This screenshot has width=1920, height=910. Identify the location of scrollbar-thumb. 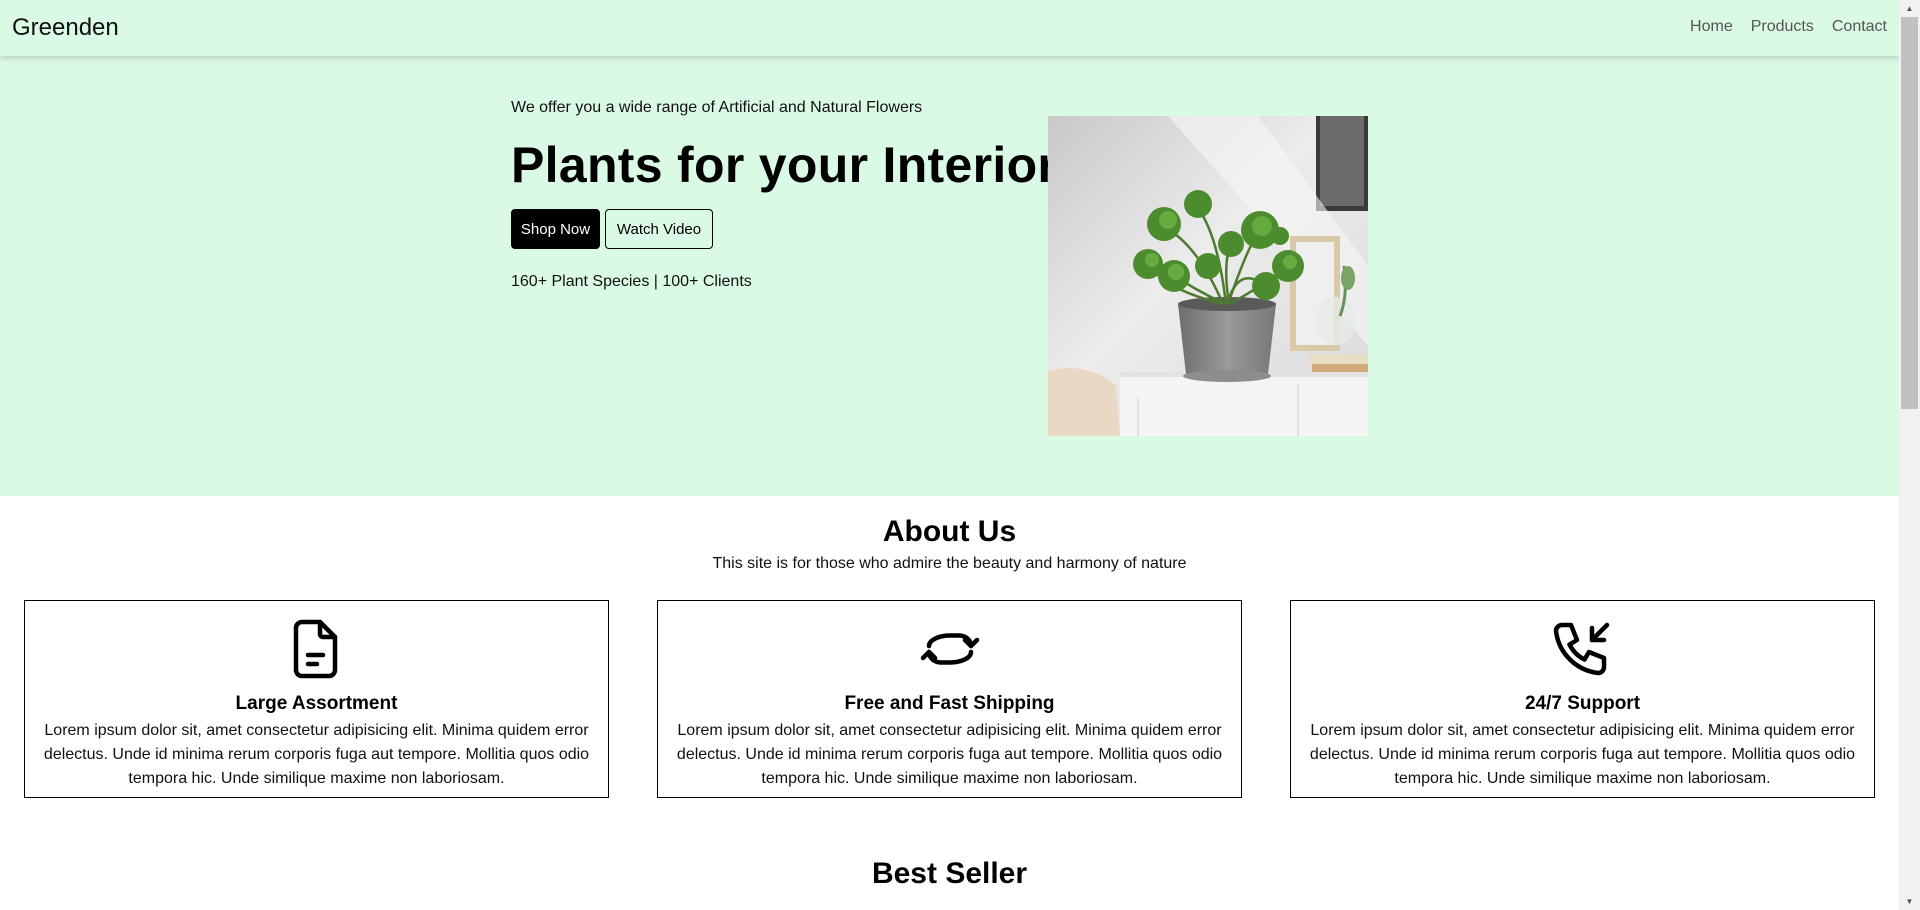
(1909, 213).